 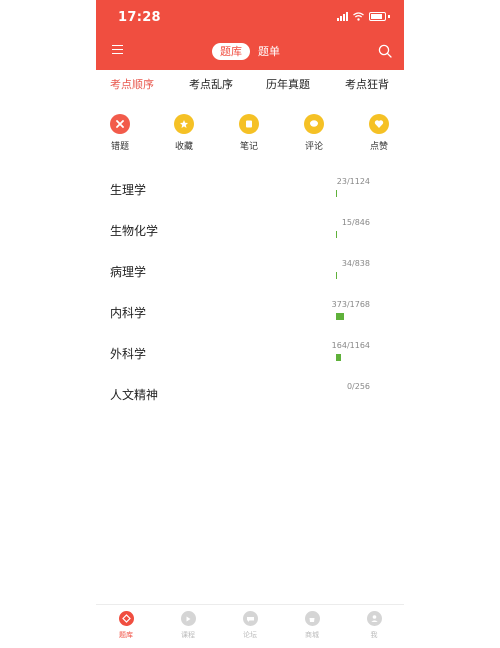 I want to click on nav-label: 论坛, so click(x=250, y=635).